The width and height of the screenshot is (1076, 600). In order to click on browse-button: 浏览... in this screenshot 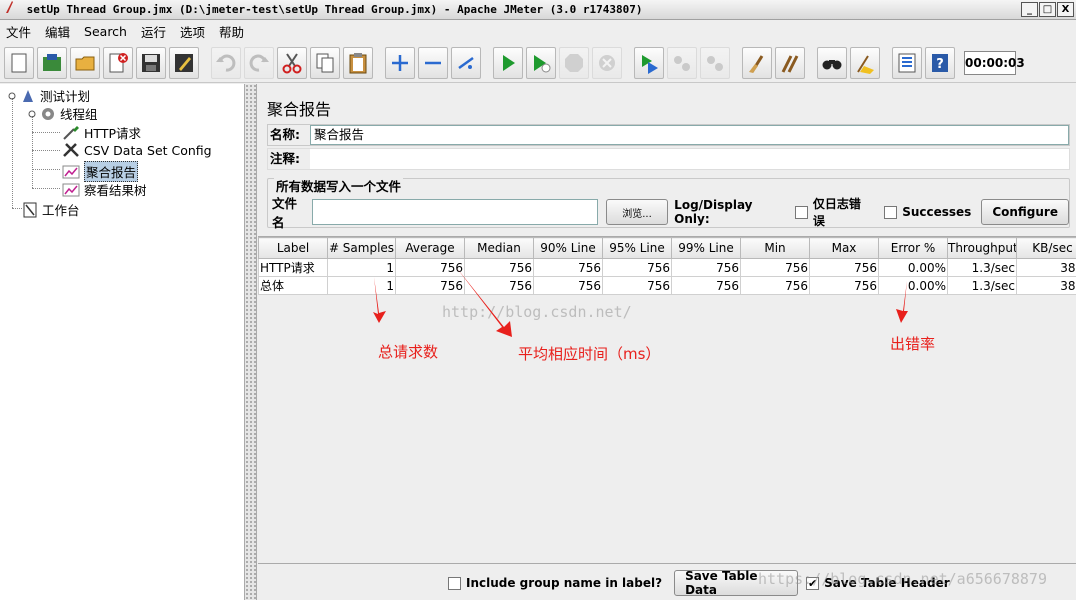, I will do `click(637, 212)`.